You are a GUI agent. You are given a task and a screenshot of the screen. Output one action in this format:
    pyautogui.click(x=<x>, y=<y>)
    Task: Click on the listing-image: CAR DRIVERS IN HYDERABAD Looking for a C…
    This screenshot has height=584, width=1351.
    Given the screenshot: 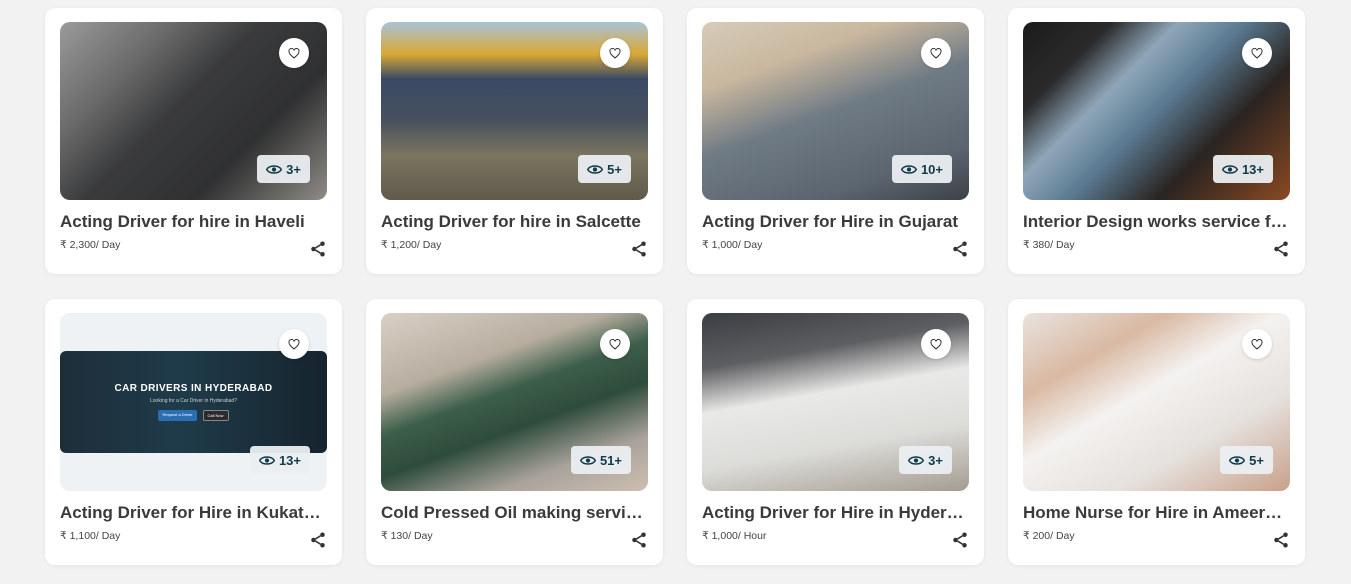 What is the action you would take?
    pyautogui.click(x=193, y=402)
    